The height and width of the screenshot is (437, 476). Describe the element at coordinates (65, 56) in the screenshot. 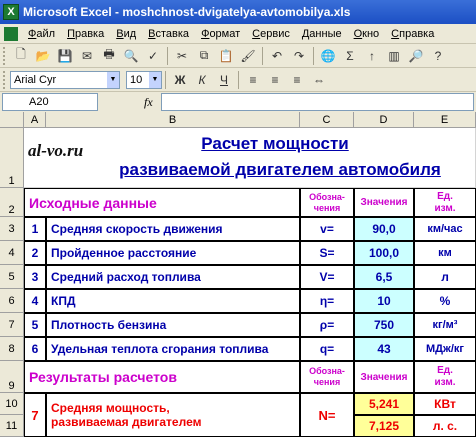

I see `save-icon: 💾` at that location.